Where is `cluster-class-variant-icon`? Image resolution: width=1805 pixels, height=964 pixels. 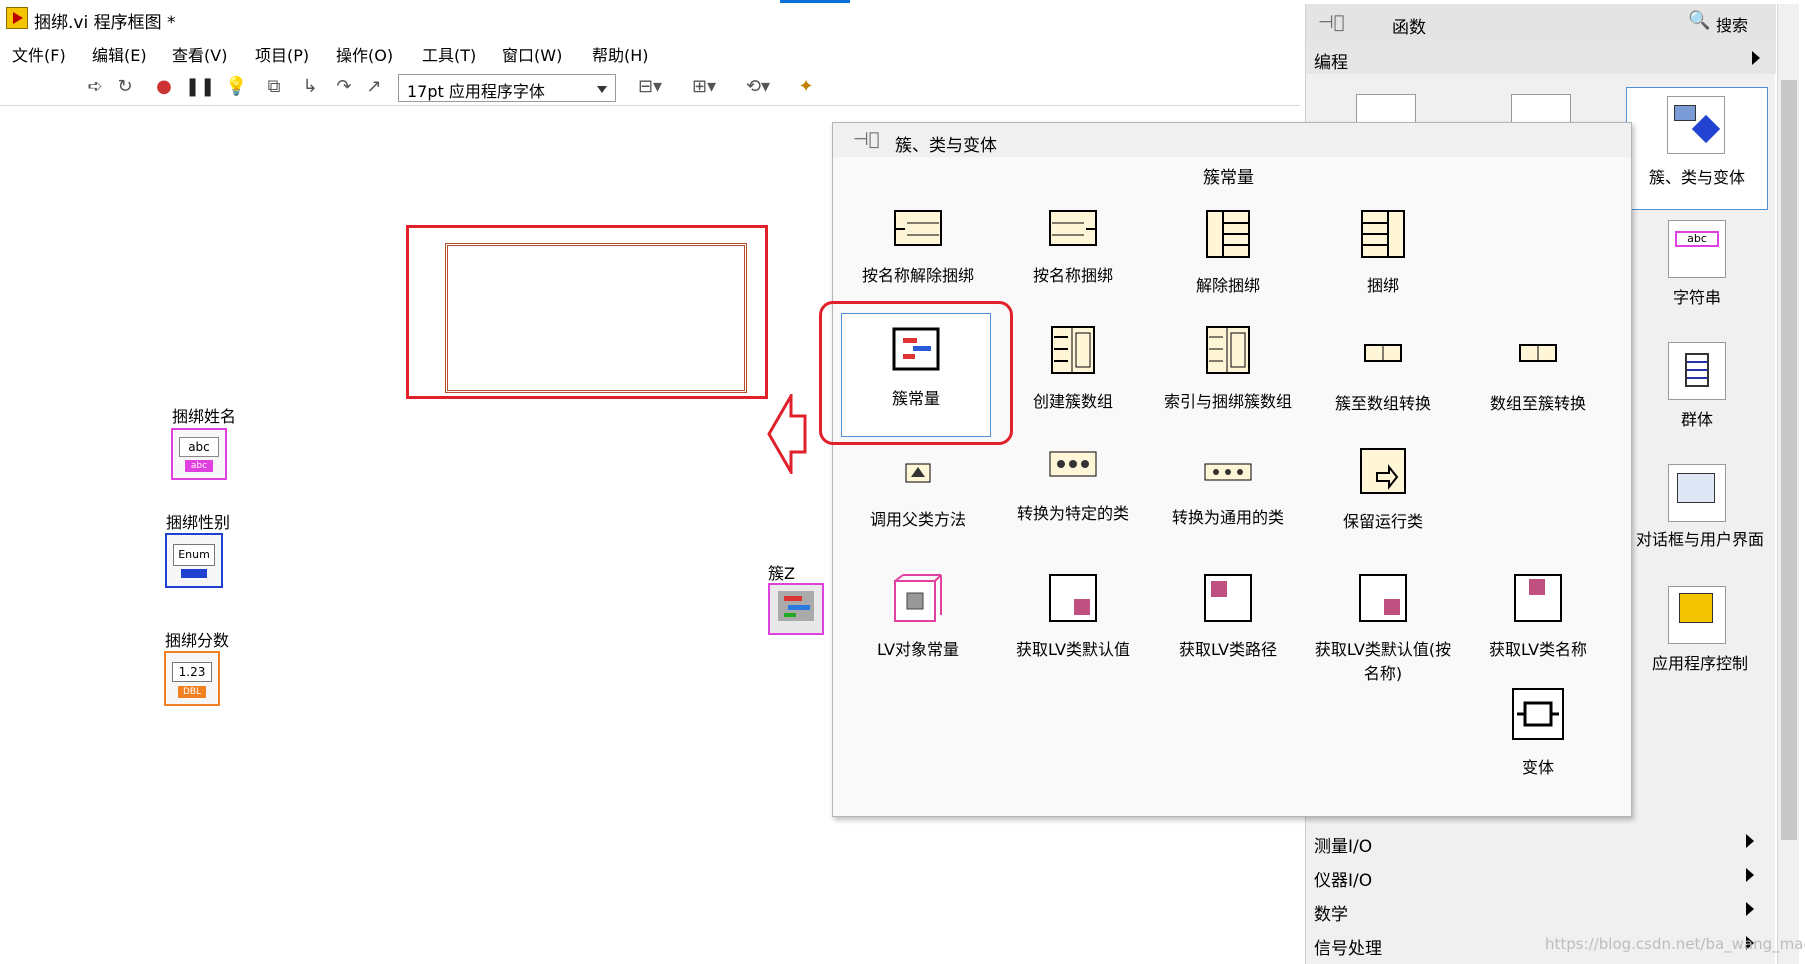
cluster-class-variant-icon is located at coordinates (1696, 125).